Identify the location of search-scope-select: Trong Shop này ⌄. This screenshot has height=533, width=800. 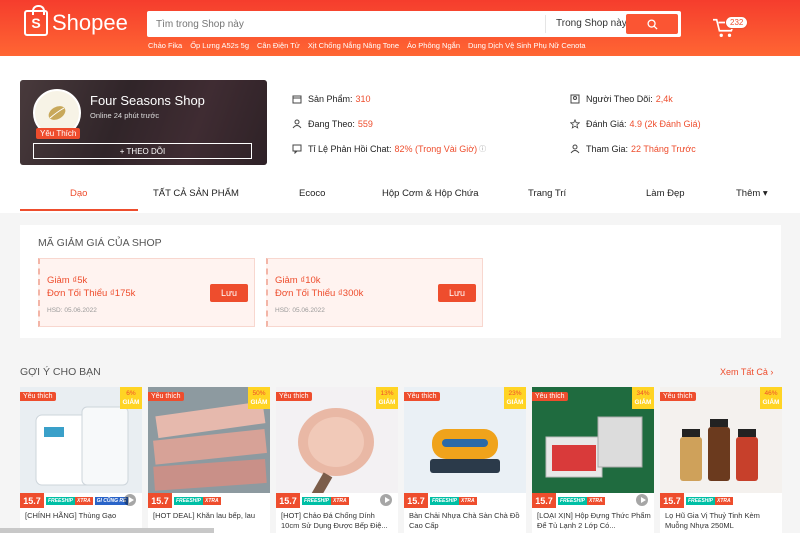
(591, 24).